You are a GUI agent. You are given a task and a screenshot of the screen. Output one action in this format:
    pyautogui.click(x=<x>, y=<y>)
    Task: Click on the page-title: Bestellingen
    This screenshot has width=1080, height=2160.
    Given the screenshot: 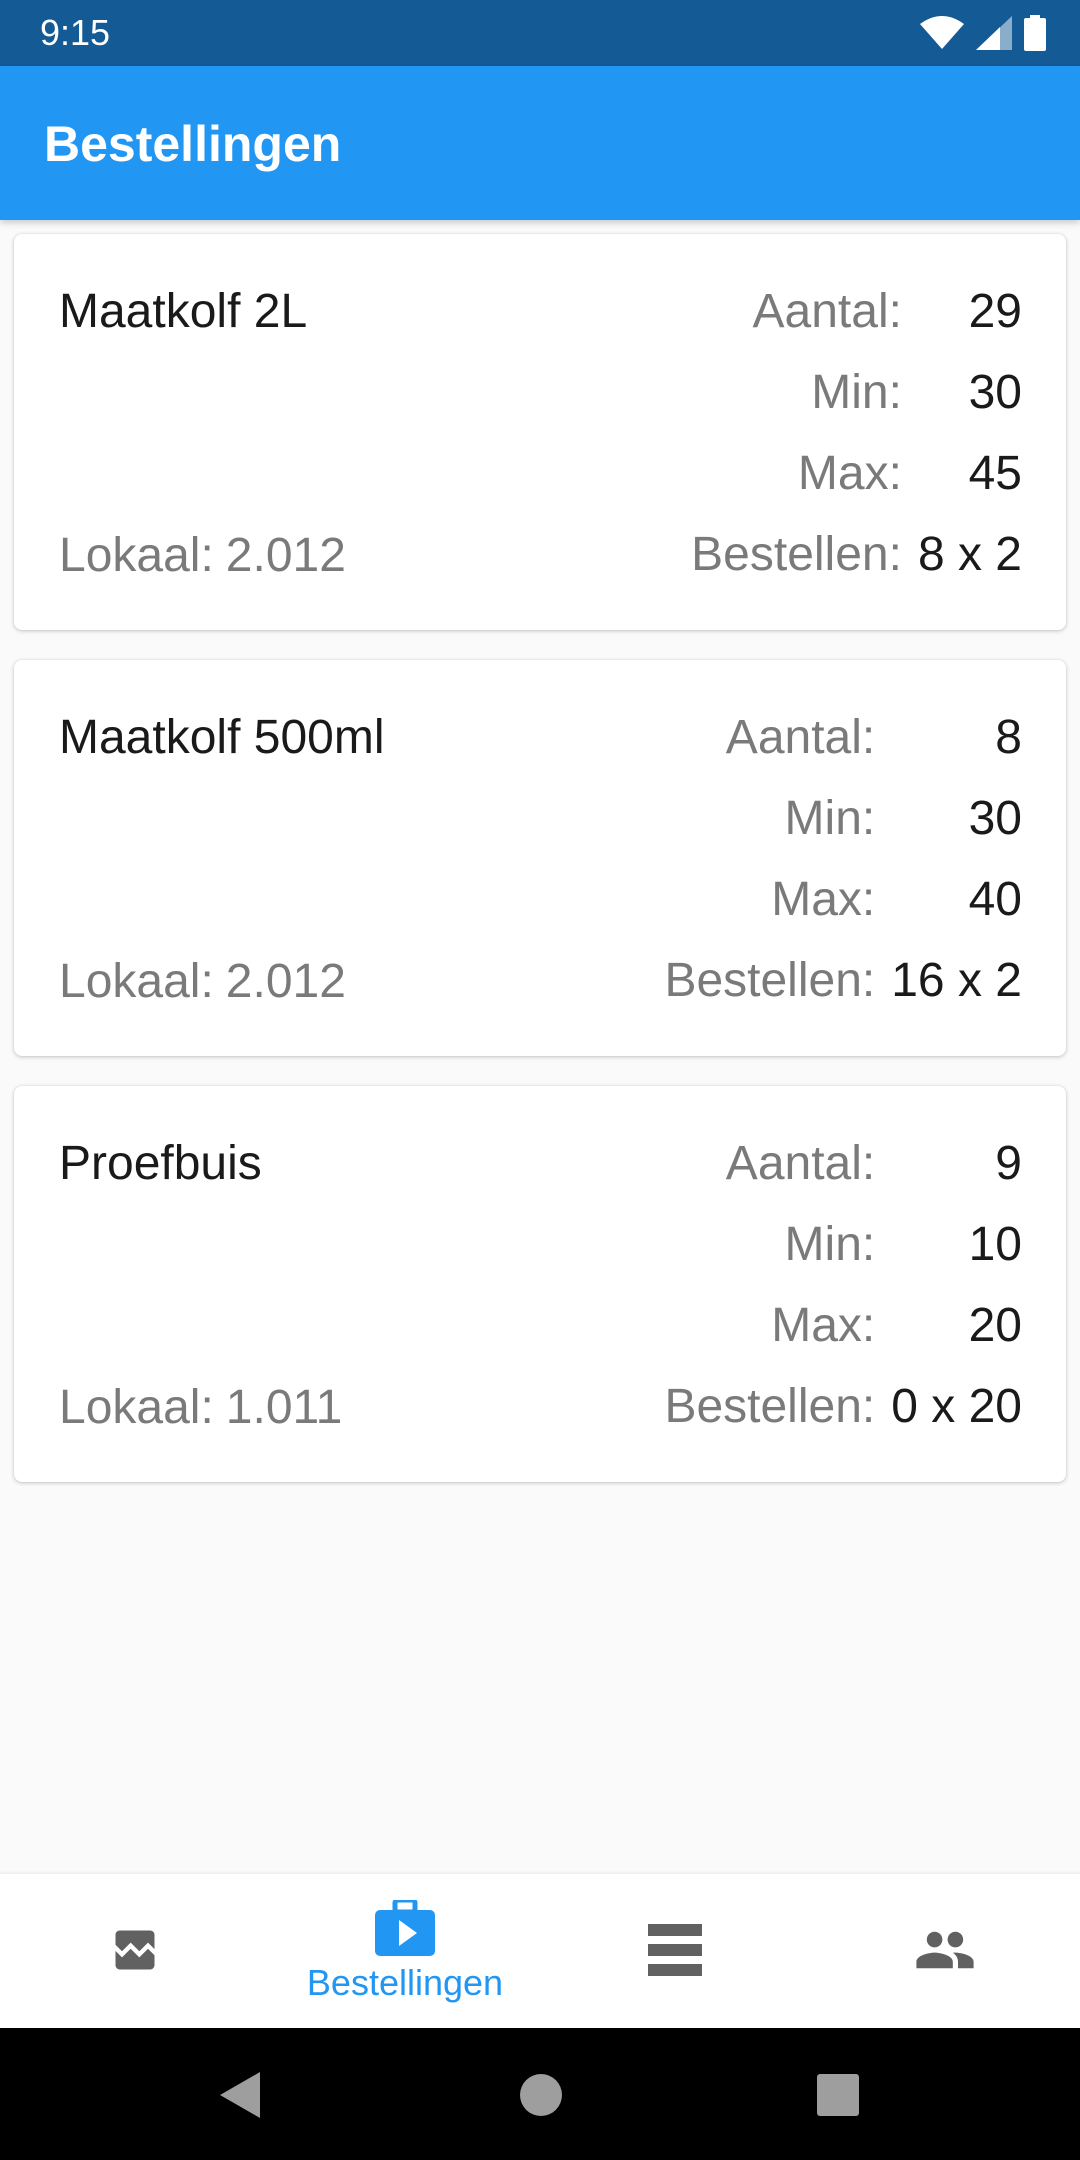 What is the action you would take?
    pyautogui.click(x=193, y=144)
    